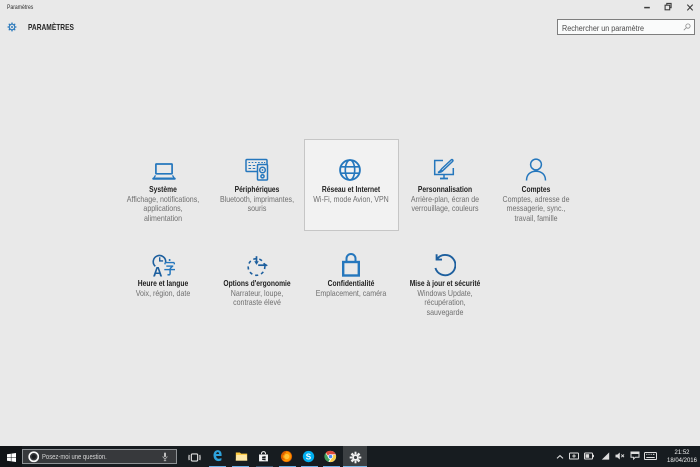 Image resolution: width=700 pixels, height=467 pixels. What do you see at coordinates (158, 271) in the screenshot?
I see `svg-text: A` at bounding box center [158, 271].